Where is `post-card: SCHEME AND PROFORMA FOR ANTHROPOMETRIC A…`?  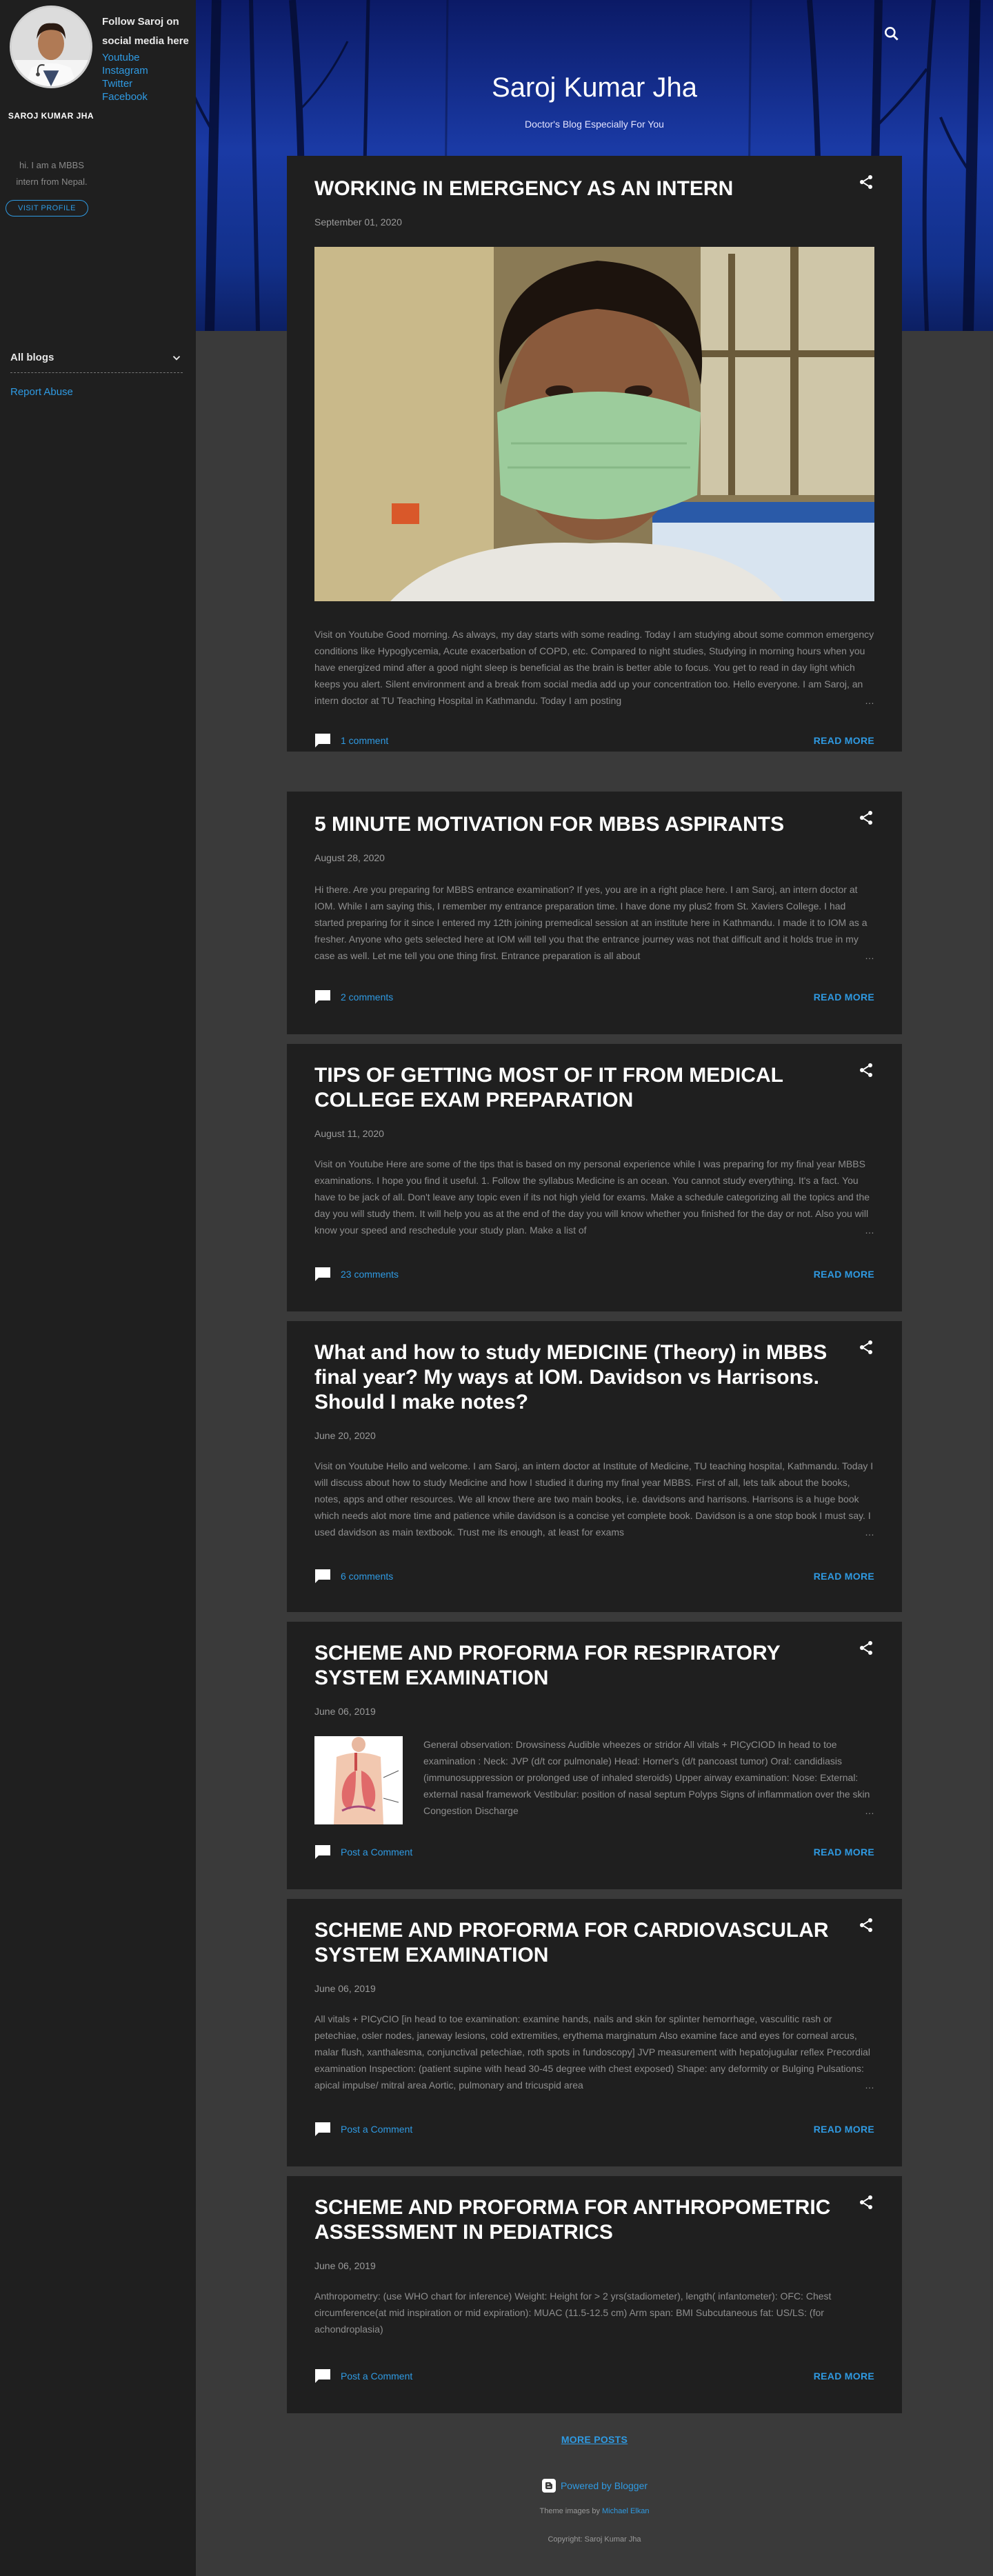 post-card: SCHEME AND PROFORMA FOR ANTHROPOMETRIC A… is located at coordinates (594, 2294).